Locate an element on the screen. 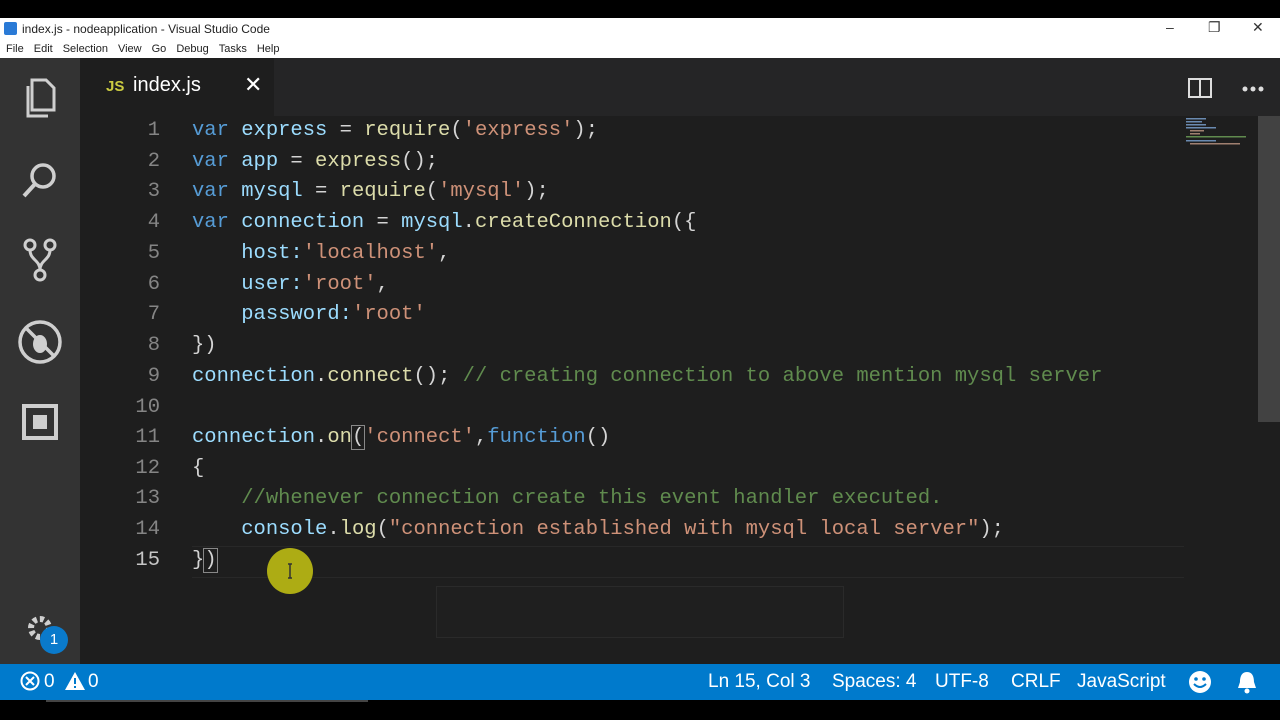 Image resolution: width=1280 pixels, height=720 pixels. source-control-icon is located at coordinates (40, 260).